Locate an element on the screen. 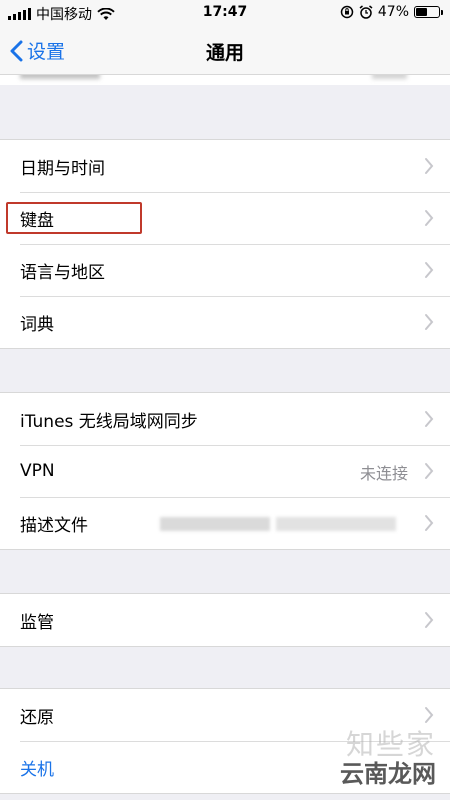 This screenshot has height=800, width=450. row-label: 词典 is located at coordinates (37, 324).